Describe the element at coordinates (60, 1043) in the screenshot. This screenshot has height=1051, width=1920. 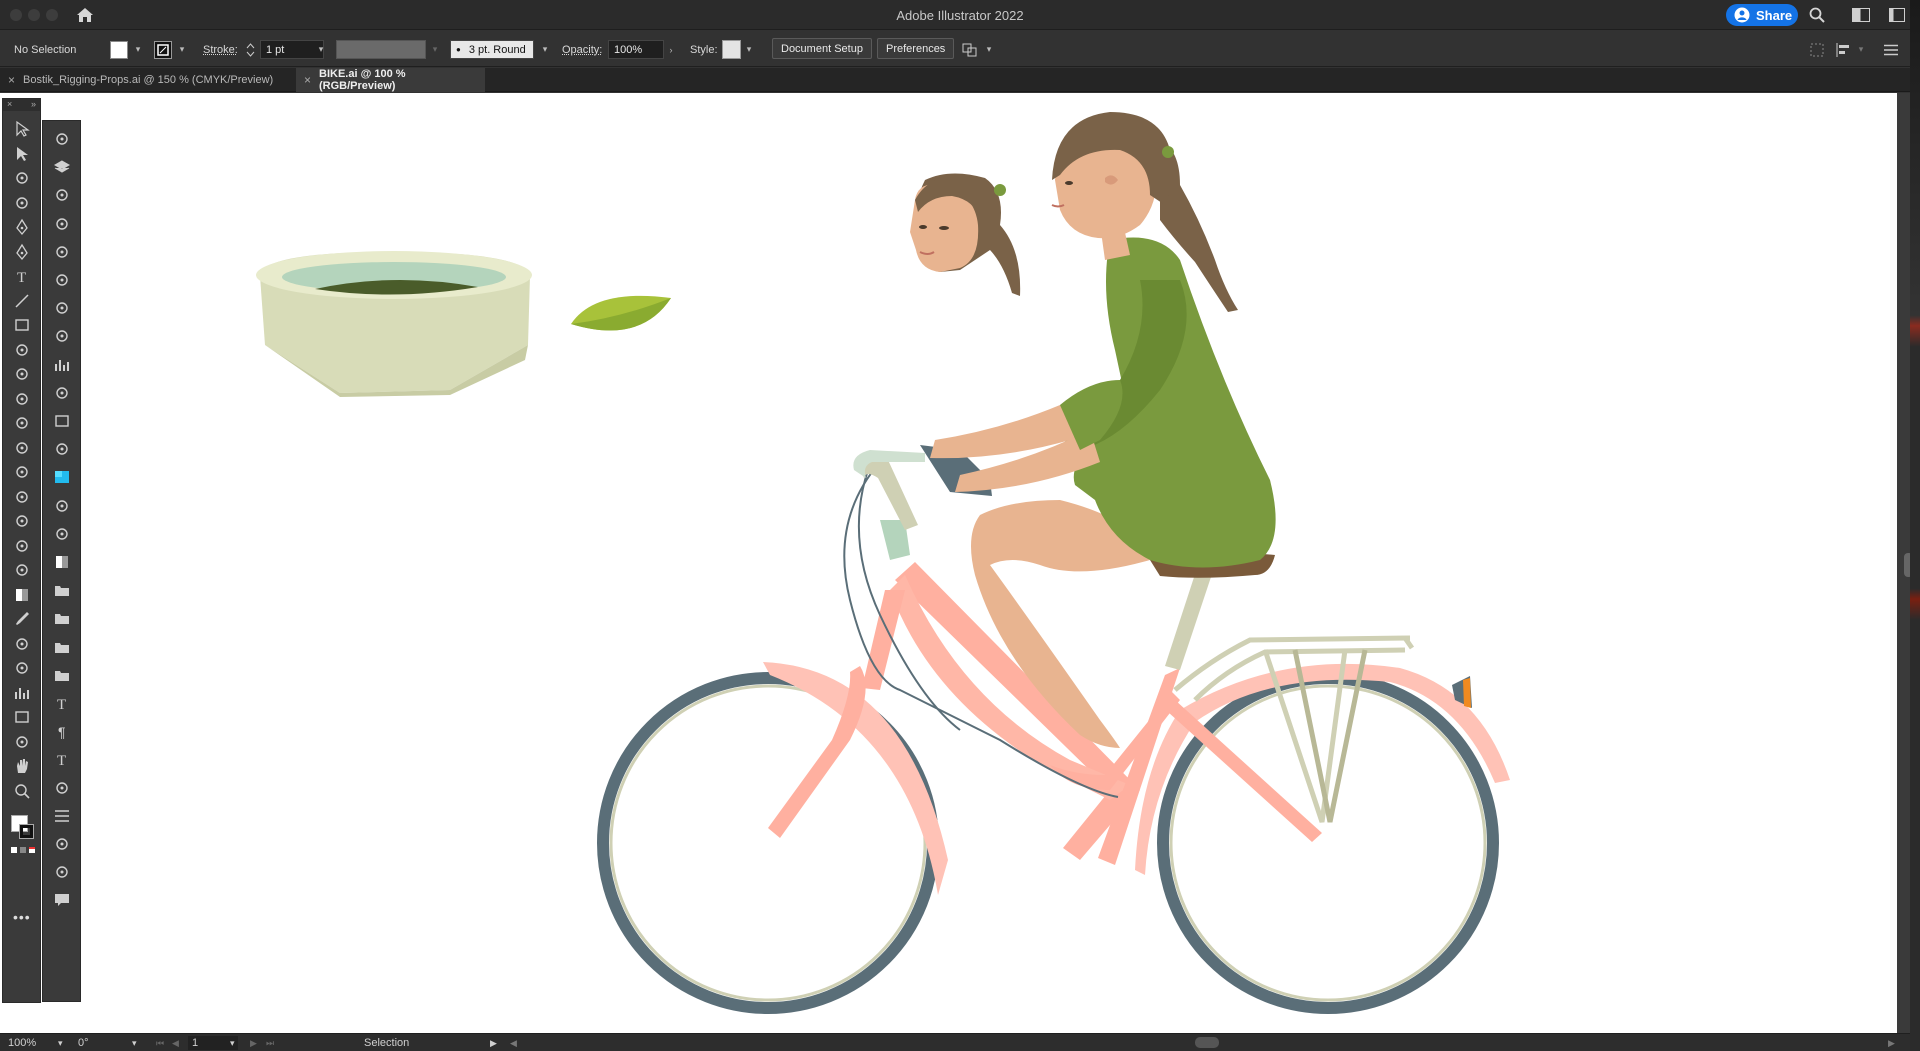
I see `zoom-dropdown: ▾` at that location.